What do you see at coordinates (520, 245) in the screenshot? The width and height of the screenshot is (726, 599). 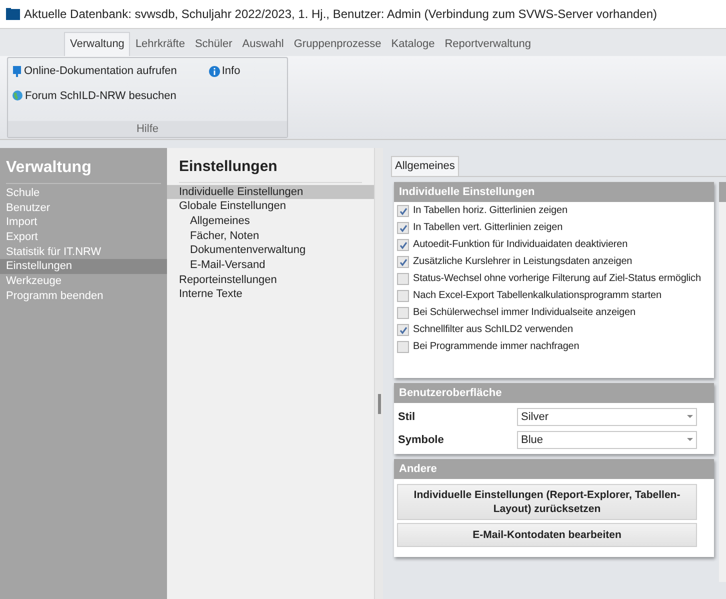 I see `option-label: Autoedit-Funktion für Individuaidaten deaktivieren` at bounding box center [520, 245].